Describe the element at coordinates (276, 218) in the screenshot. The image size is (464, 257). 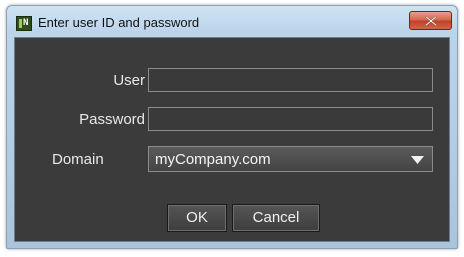
I see `cancel-button: Cancel` at that location.